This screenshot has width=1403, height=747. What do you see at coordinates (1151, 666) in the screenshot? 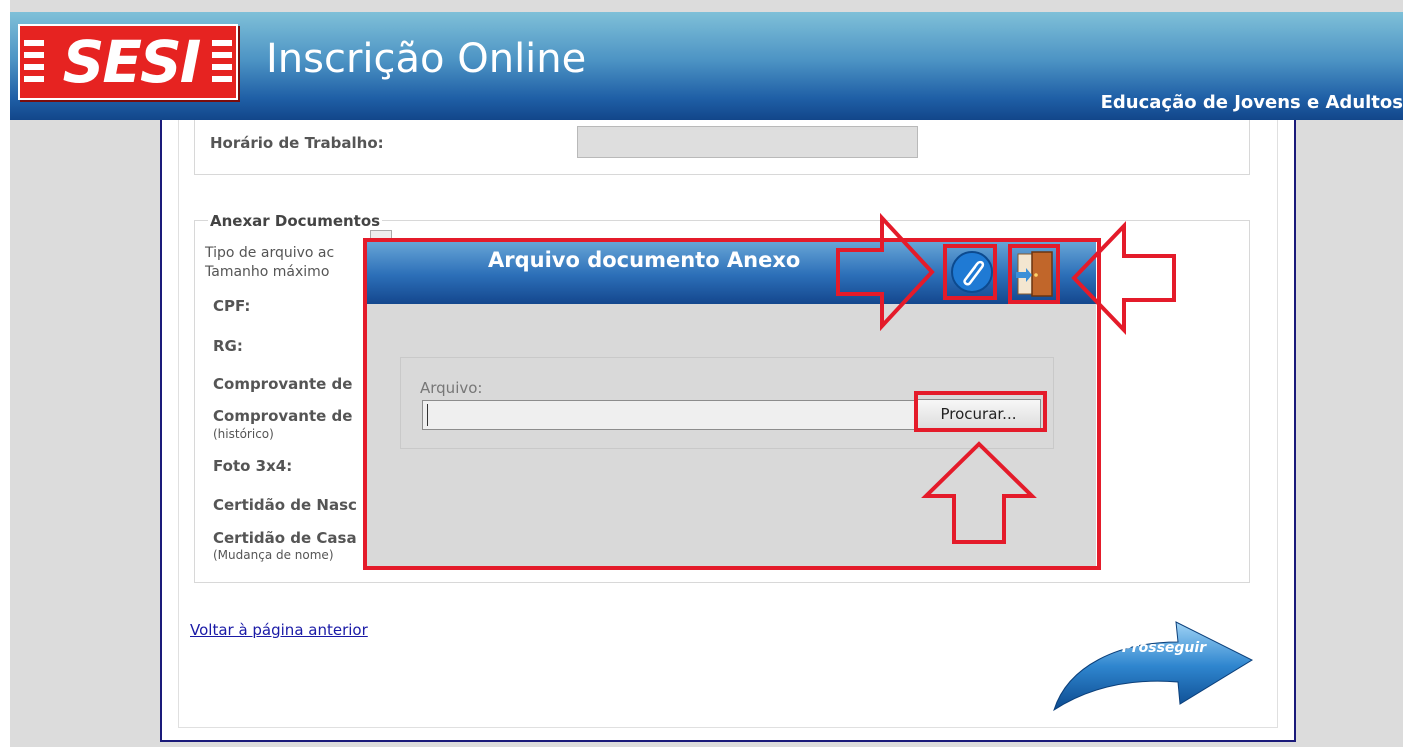
I see `proceed-button: Prosseguir` at bounding box center [1151, 666].